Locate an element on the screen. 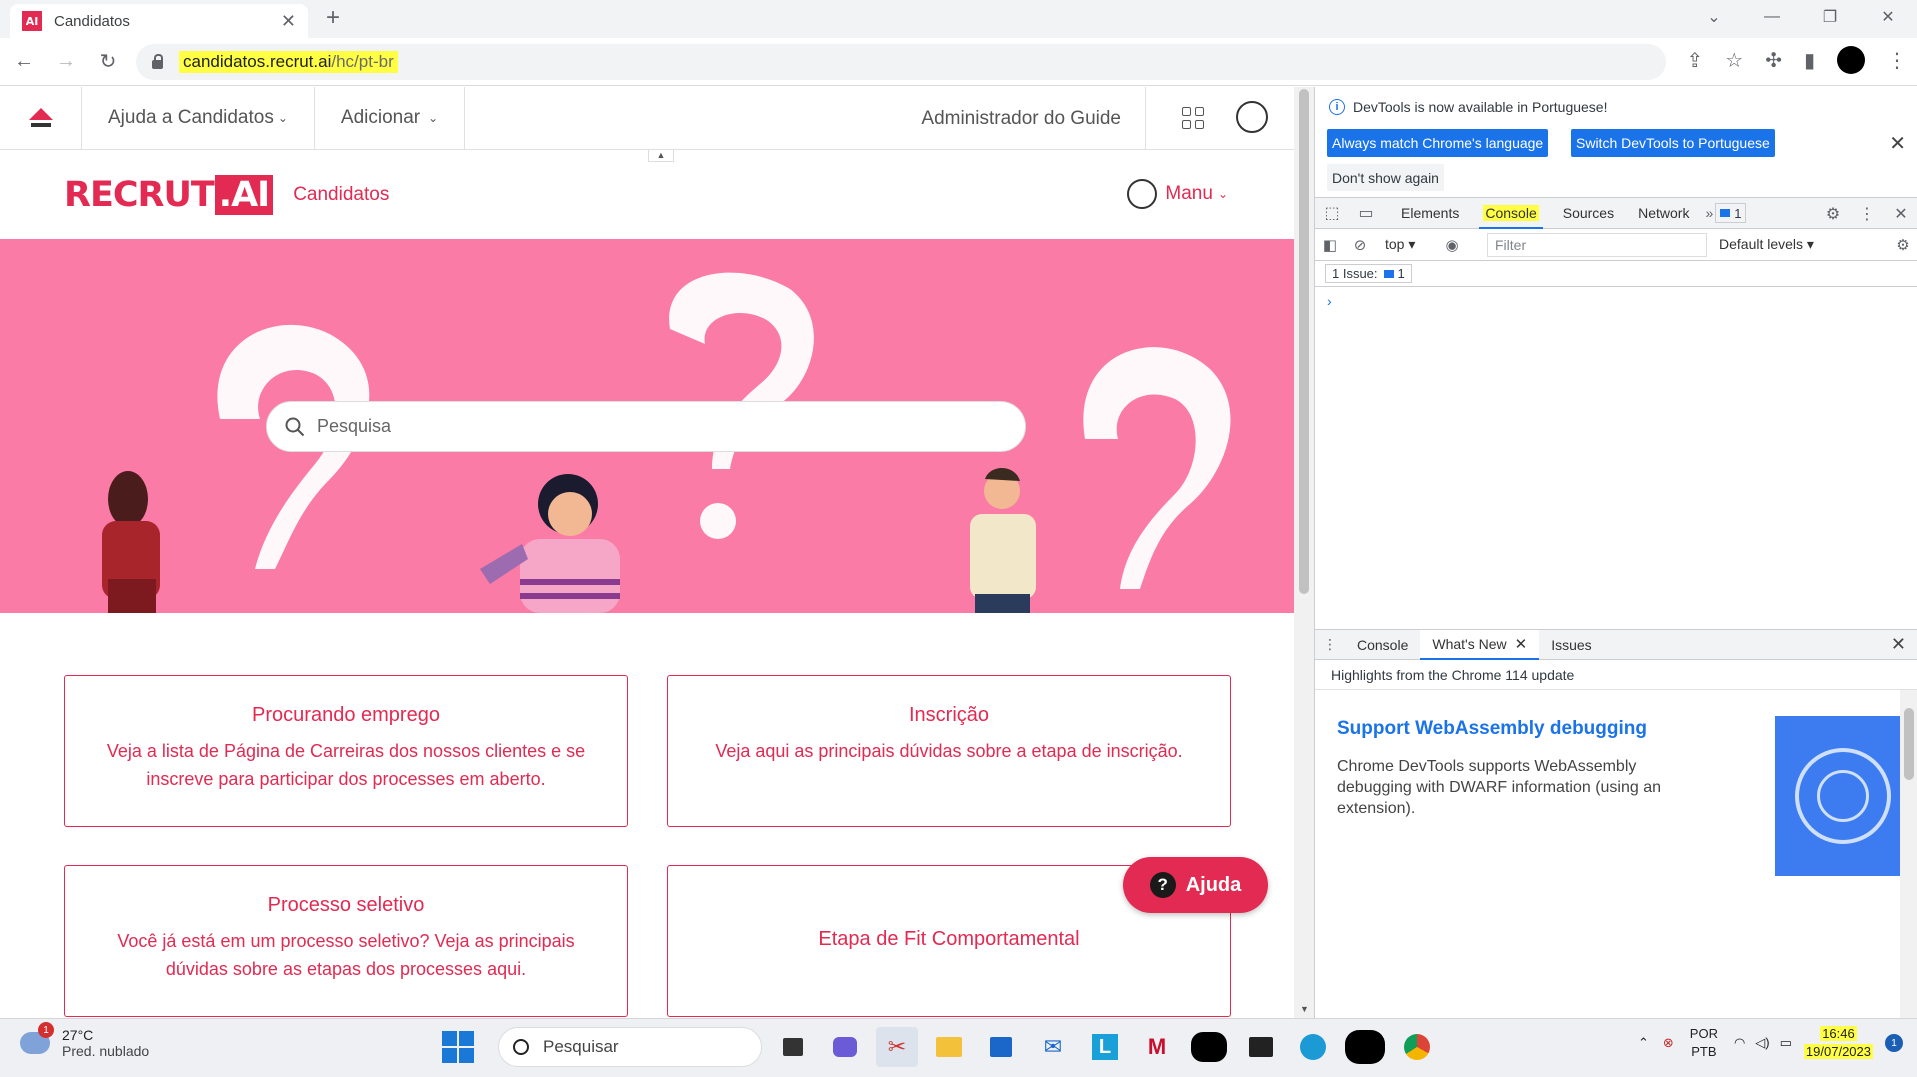 The image size is (1917, 1077). hero-search-box is located at coordinates (646, 426).